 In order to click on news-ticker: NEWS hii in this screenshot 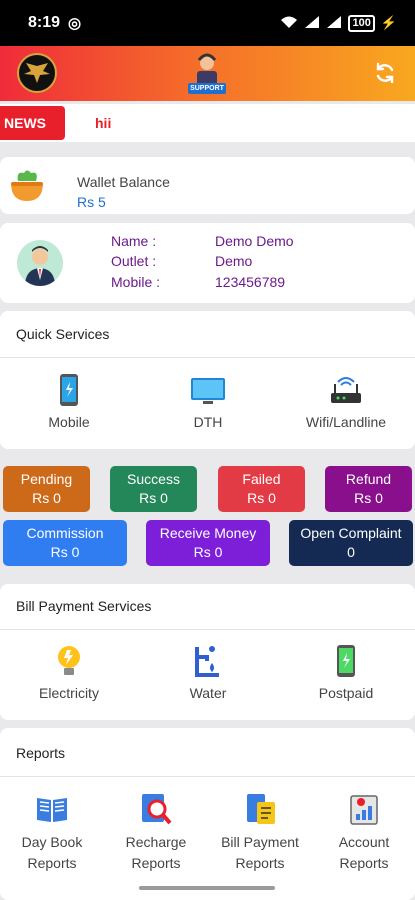, I will do `click(207, 123)`.